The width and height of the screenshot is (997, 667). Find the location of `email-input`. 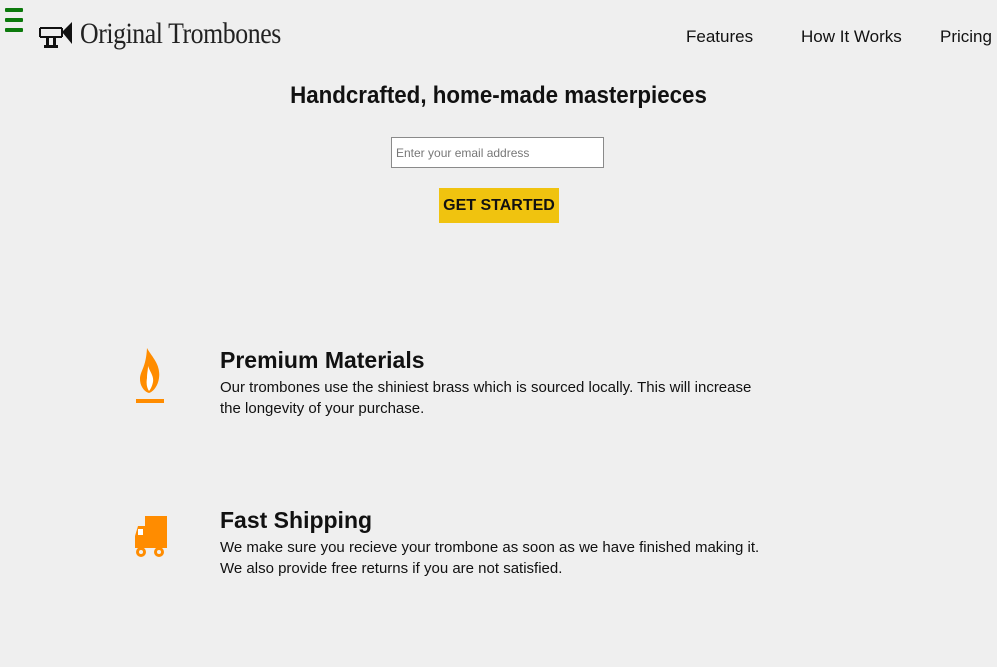

email-input is located at coordinates (497, 152).